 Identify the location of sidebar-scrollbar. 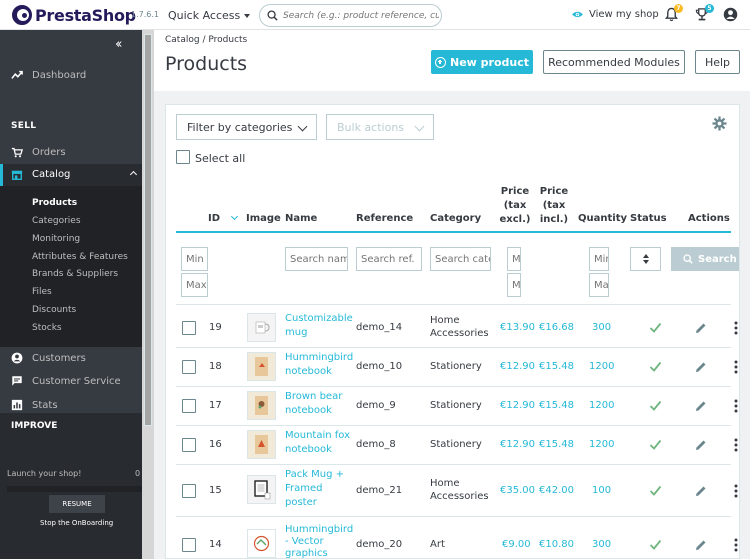
(148, 294).